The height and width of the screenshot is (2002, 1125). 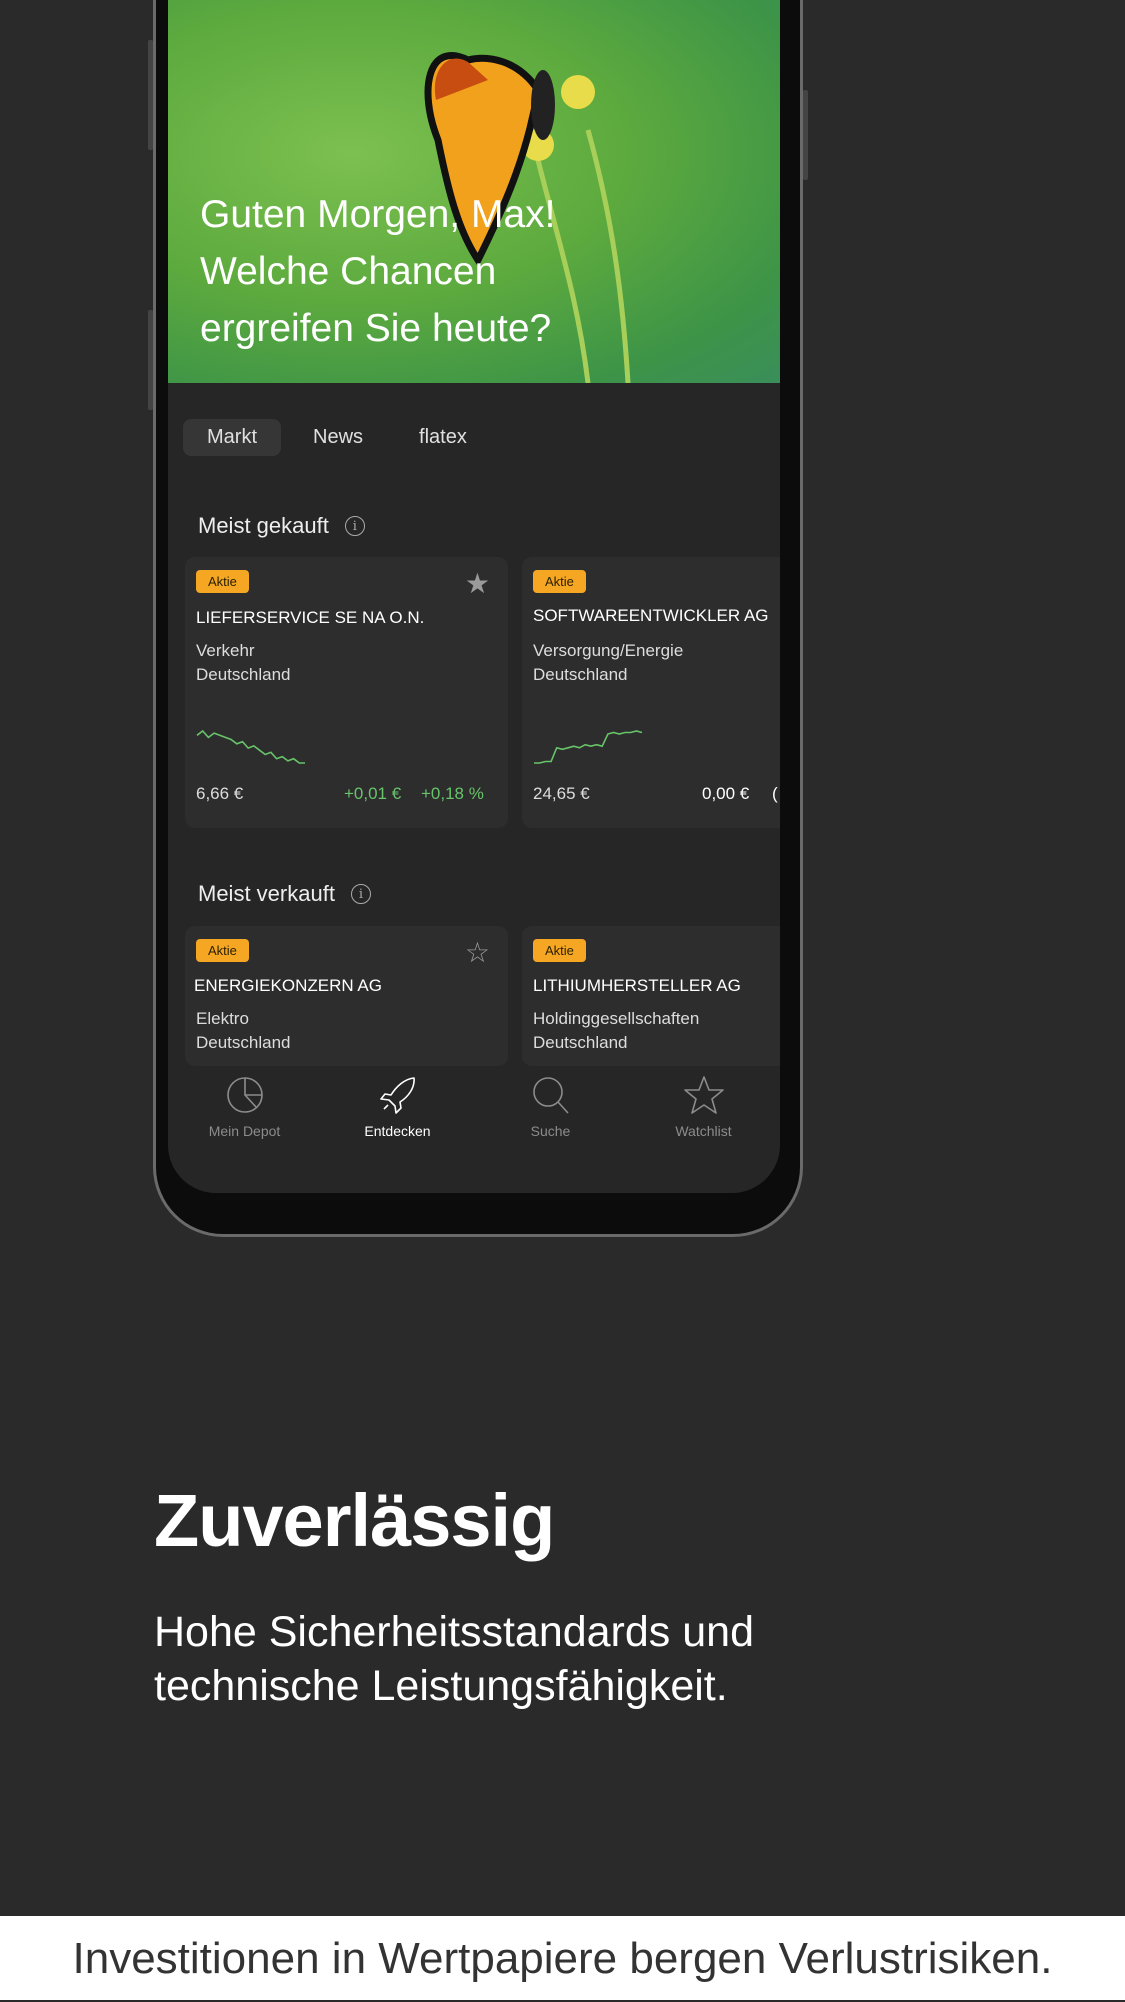 I want to click on nav-entdecken: Entdecken, so click(x=397, y=1107).